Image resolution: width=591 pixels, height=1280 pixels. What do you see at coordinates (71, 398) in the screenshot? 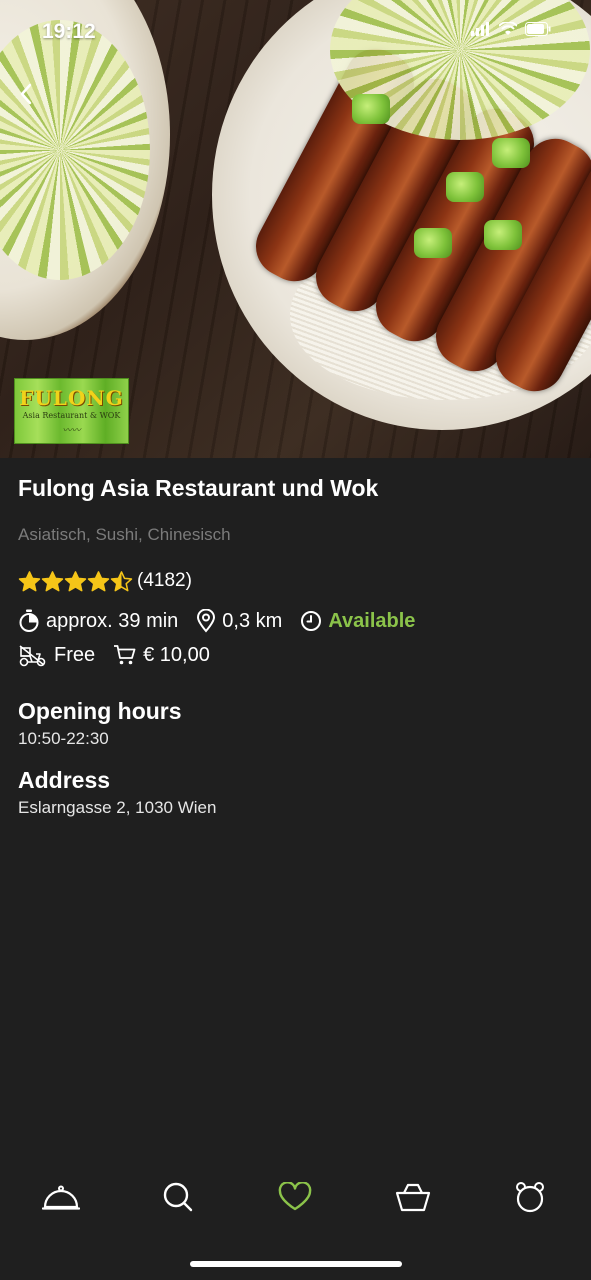
I see `logo-title: FULONG` at bounding box center [71, 398].